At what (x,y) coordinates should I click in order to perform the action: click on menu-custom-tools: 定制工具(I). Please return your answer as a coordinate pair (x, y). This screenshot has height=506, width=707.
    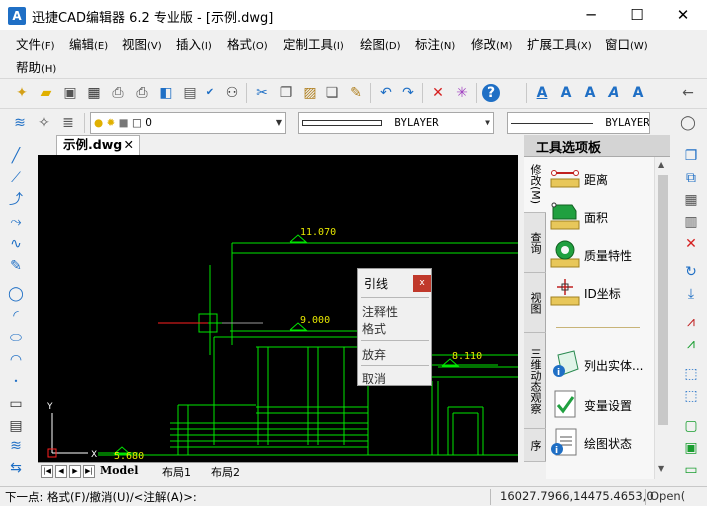
    Looking at the image, I should click on (313, 43).